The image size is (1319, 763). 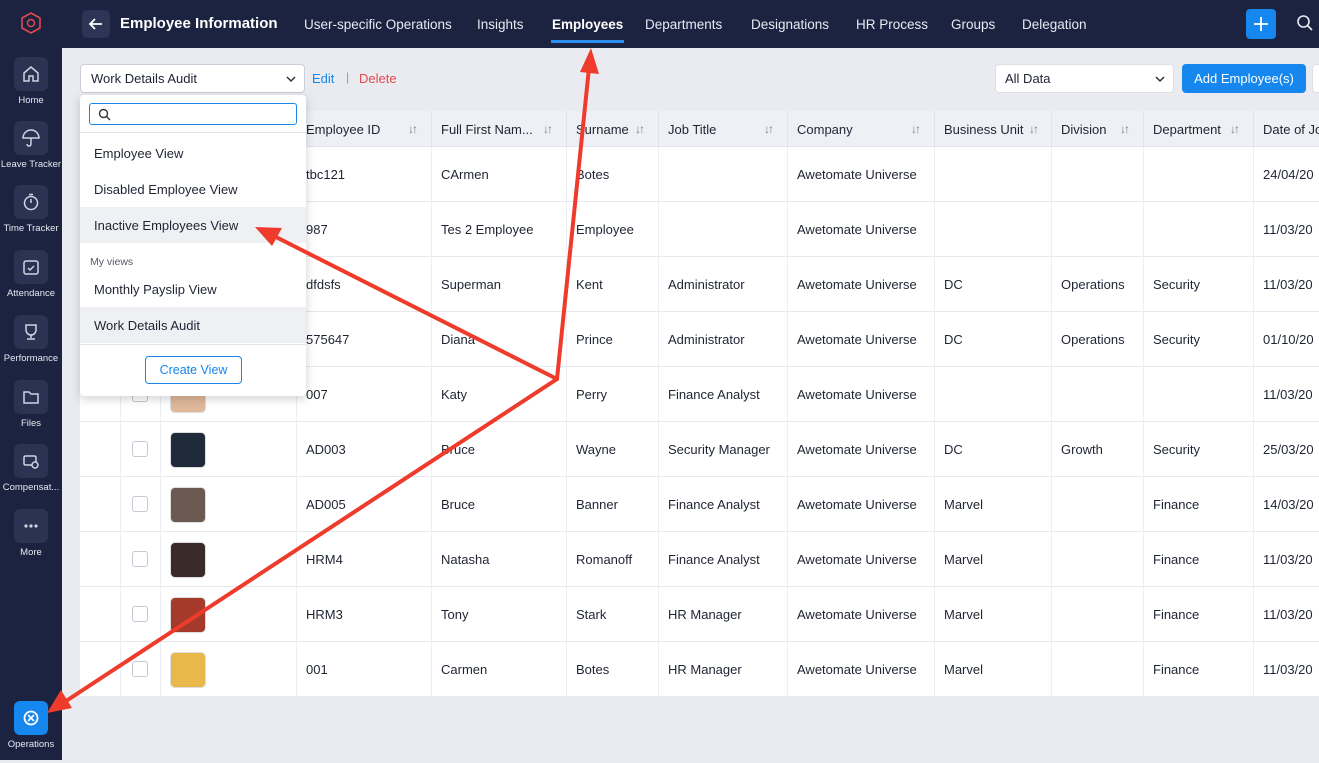 I want to click on sidebar-item-more: More, so click(x=31, y=540).